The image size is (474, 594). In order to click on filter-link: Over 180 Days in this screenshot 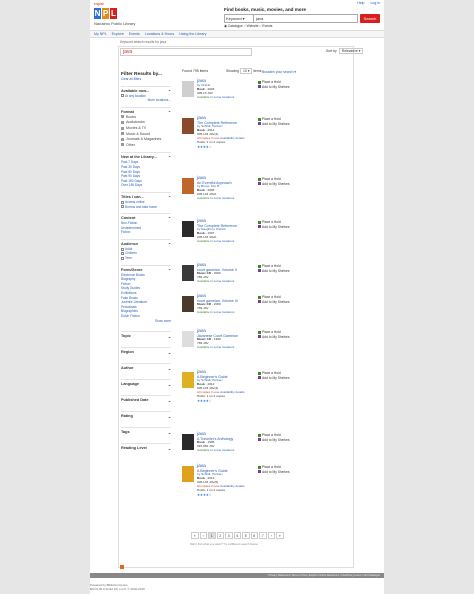, I will do `click(146, 185)`.